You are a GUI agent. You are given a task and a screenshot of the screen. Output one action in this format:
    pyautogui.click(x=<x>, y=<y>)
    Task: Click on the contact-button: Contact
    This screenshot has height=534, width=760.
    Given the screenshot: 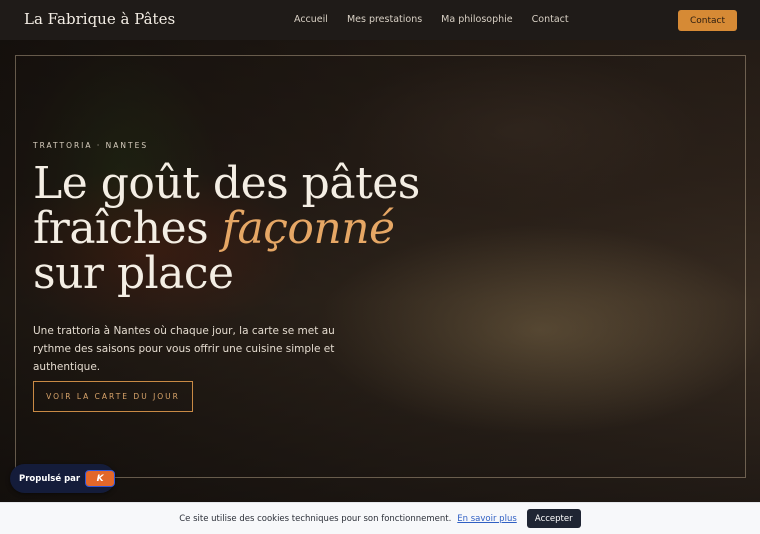 What is the action you would take?
    pyautogui.click(x=707, y=20)
    